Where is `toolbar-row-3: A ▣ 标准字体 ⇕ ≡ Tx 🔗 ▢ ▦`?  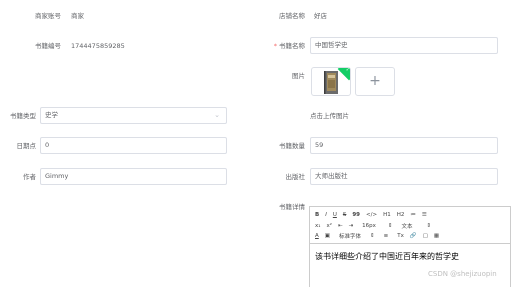 toolbar-row-3: A ▣ 标准字体 ⇕ ≡ Tx 🔗 ▢ ▦ is located at coordinates (410, 236).